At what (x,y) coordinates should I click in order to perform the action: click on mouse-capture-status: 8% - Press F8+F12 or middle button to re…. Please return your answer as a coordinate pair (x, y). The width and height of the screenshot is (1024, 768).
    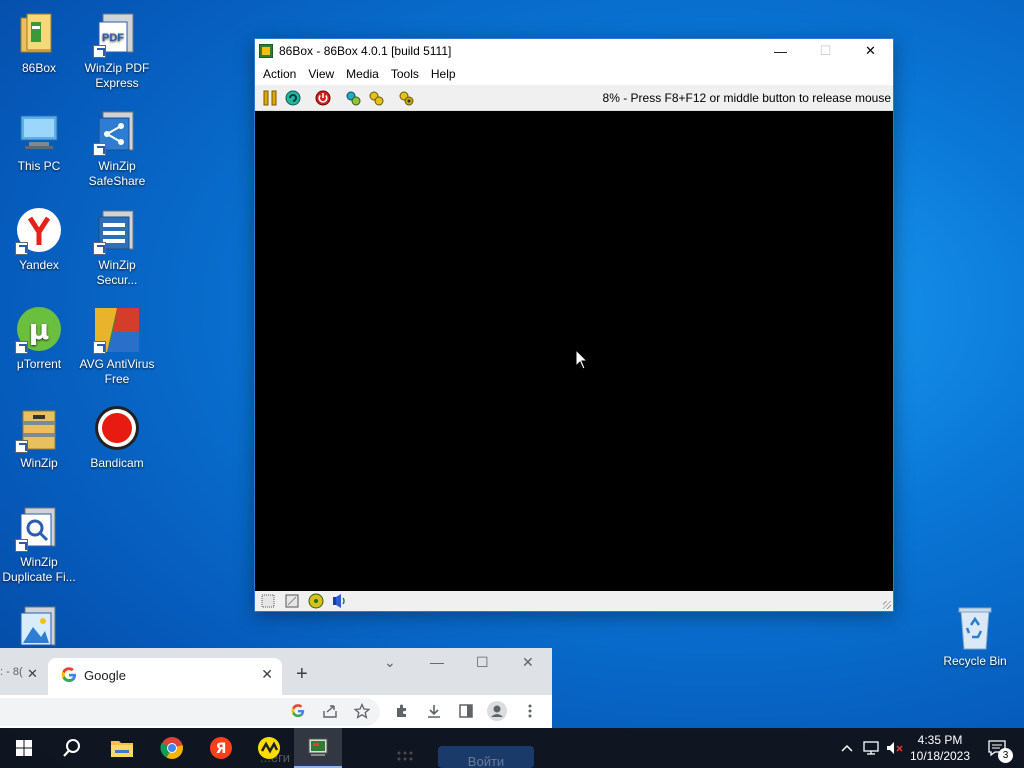
    Looking at the image, I should click on (746, 98).